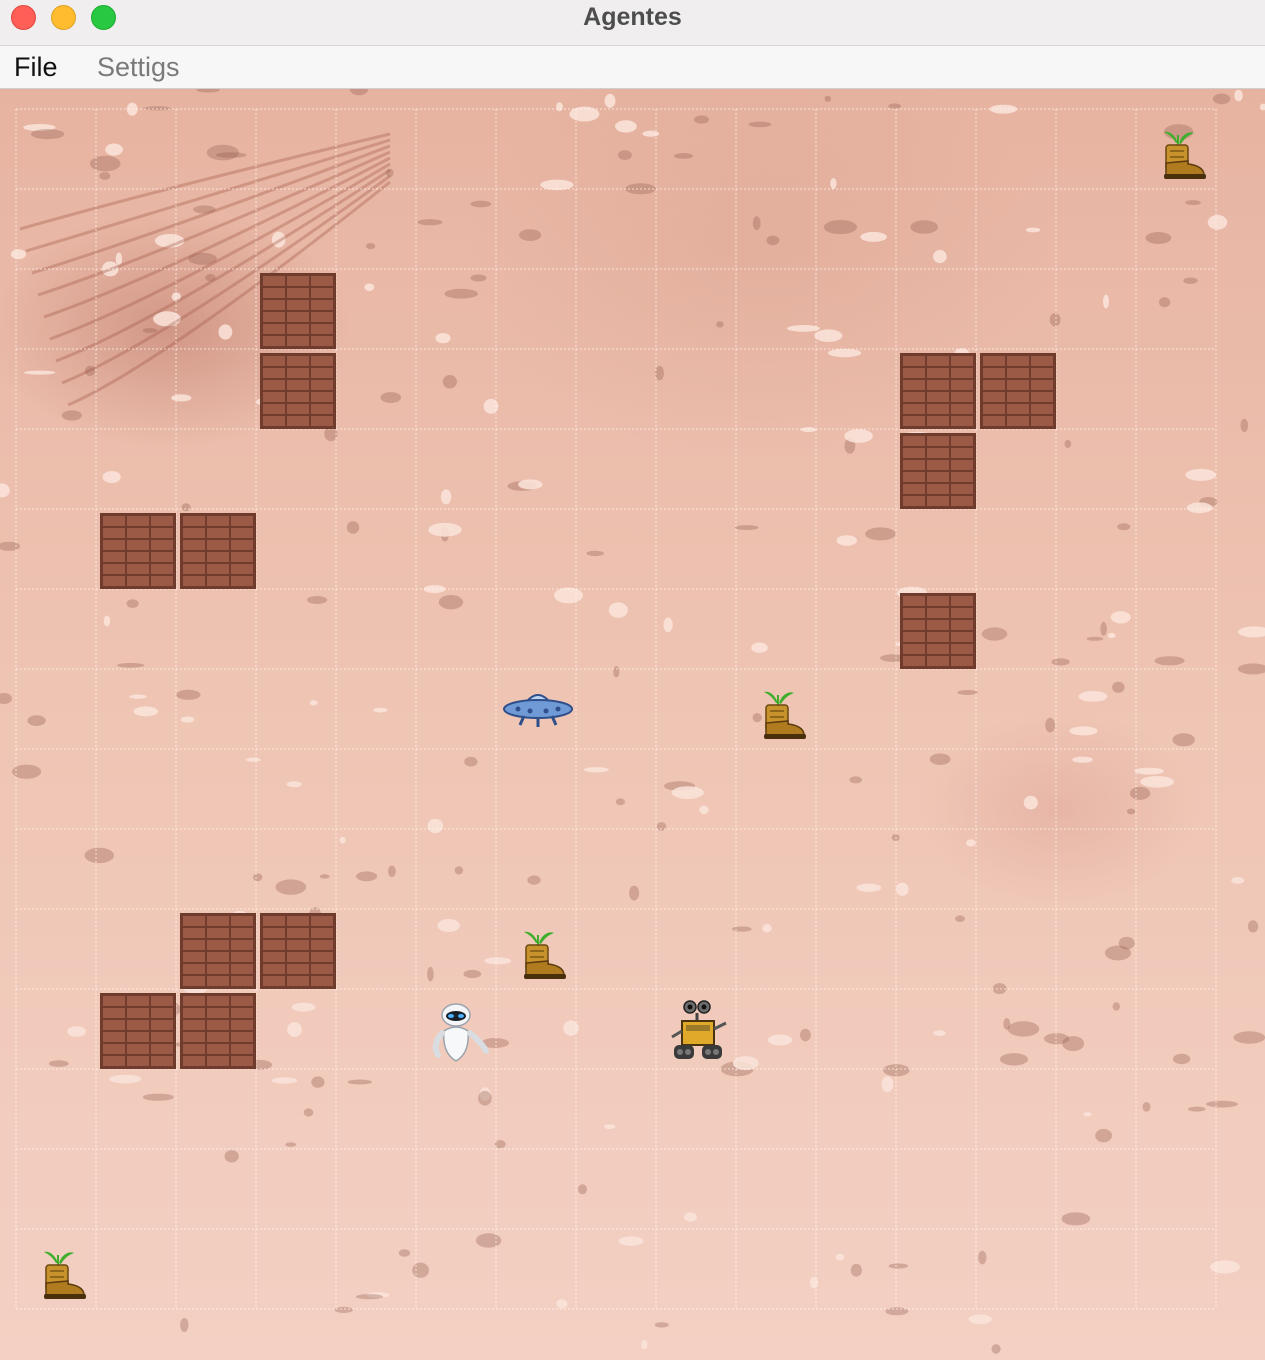 Image resolution: width=1265 pixels, height=1360 pixels. What do you see at coordinates (632, 67) in the screenshot?
I see `menu-bar: File Settigs` at bounding box center [632, 67].